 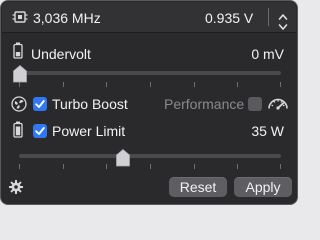 What do you see at coordinates (255, 104) in the screenshot?
I see `performance-checkbox` at bounding box center [255, 104].